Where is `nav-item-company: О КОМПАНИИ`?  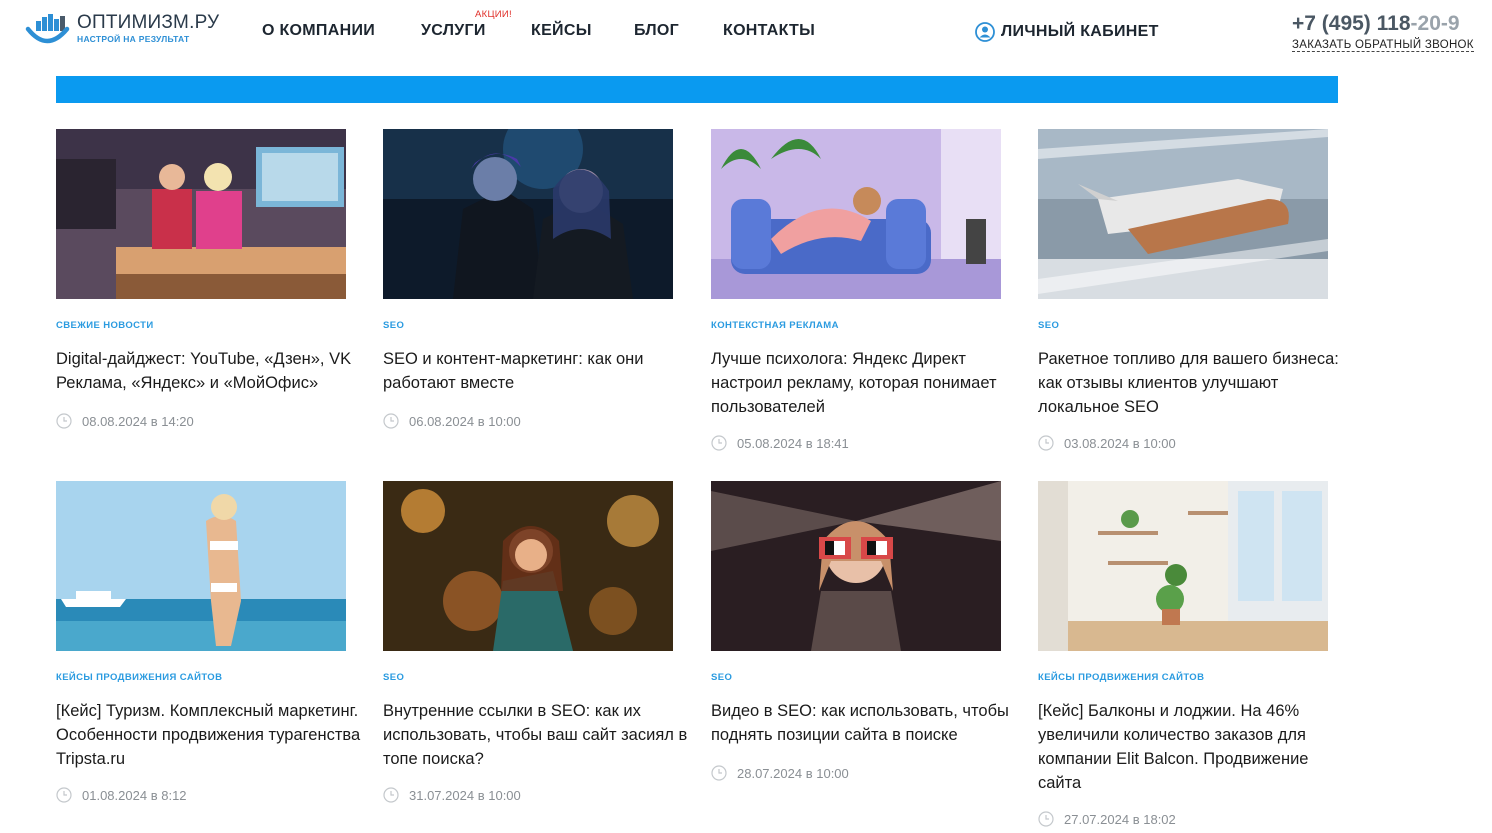
nav-item-company: О КОМПАНИИ is located at coordinates (318, 31).